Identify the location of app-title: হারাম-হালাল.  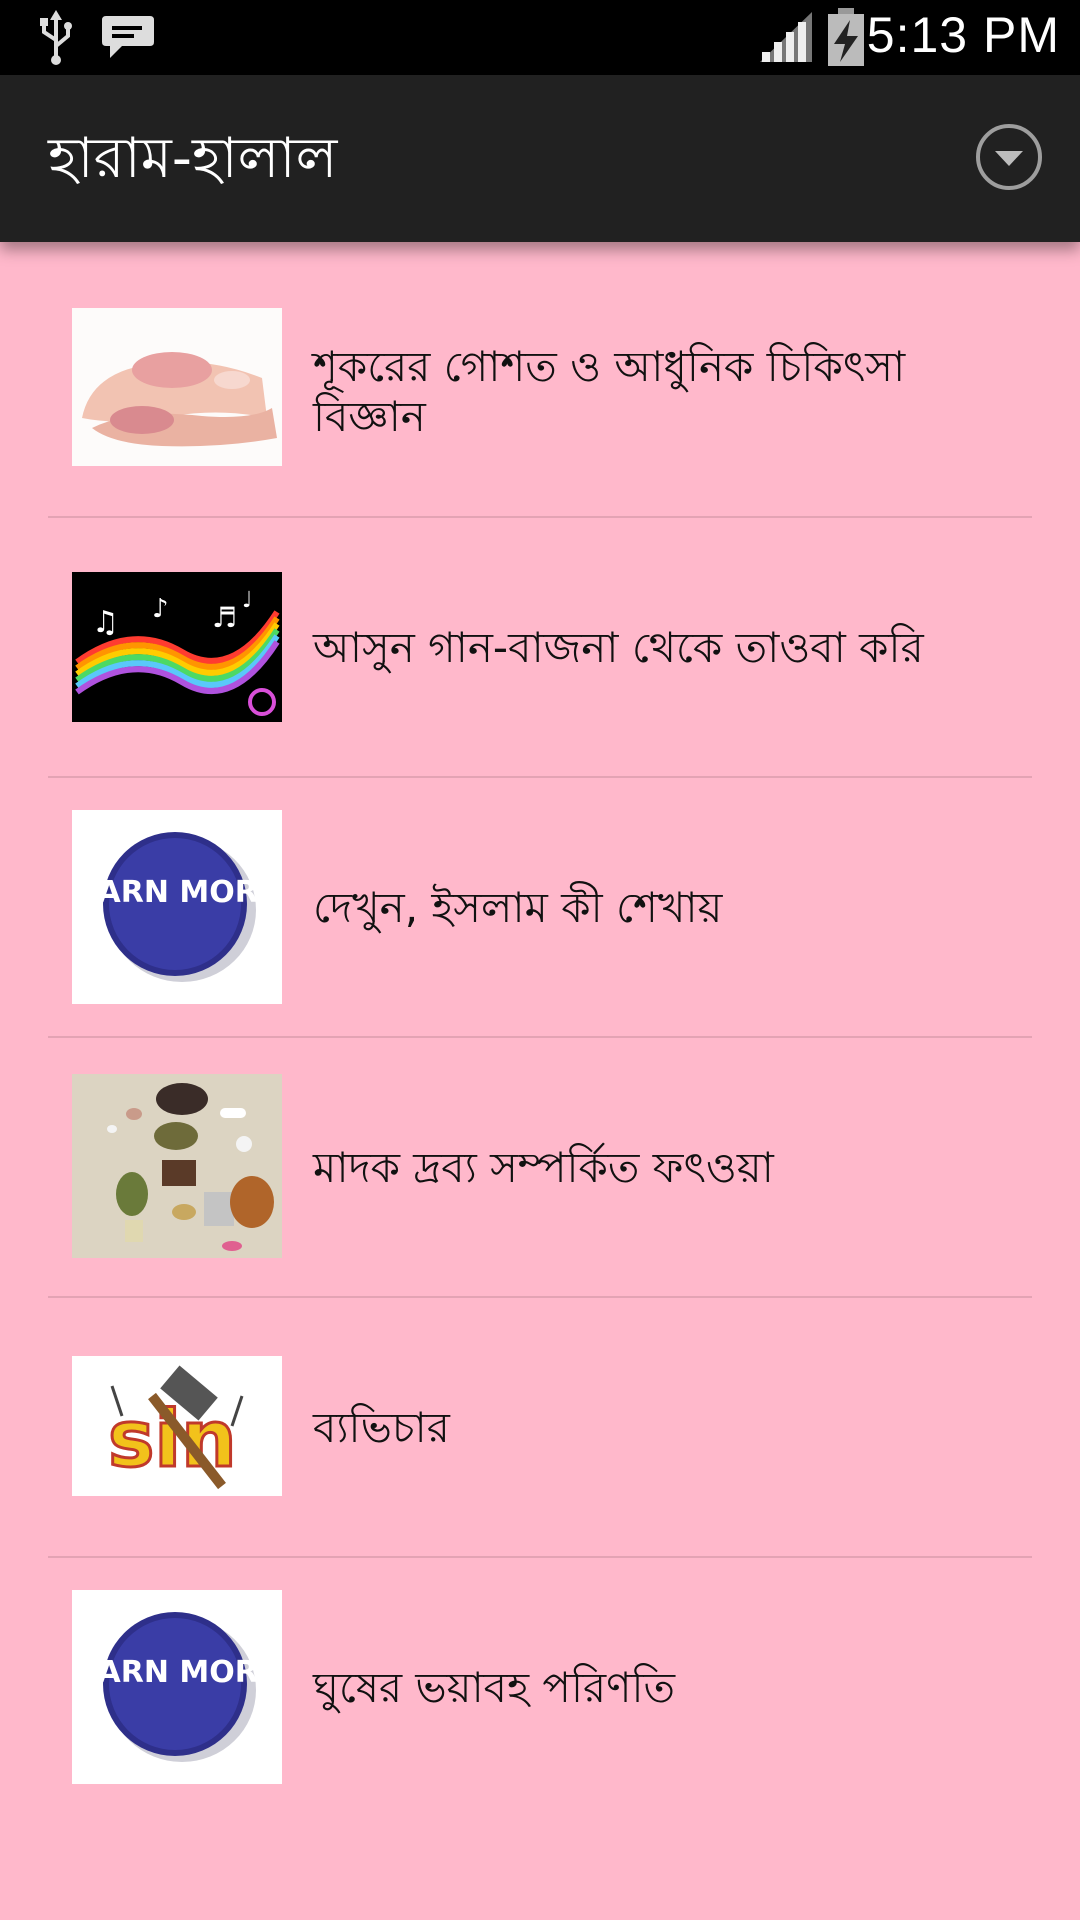
(193, 158).